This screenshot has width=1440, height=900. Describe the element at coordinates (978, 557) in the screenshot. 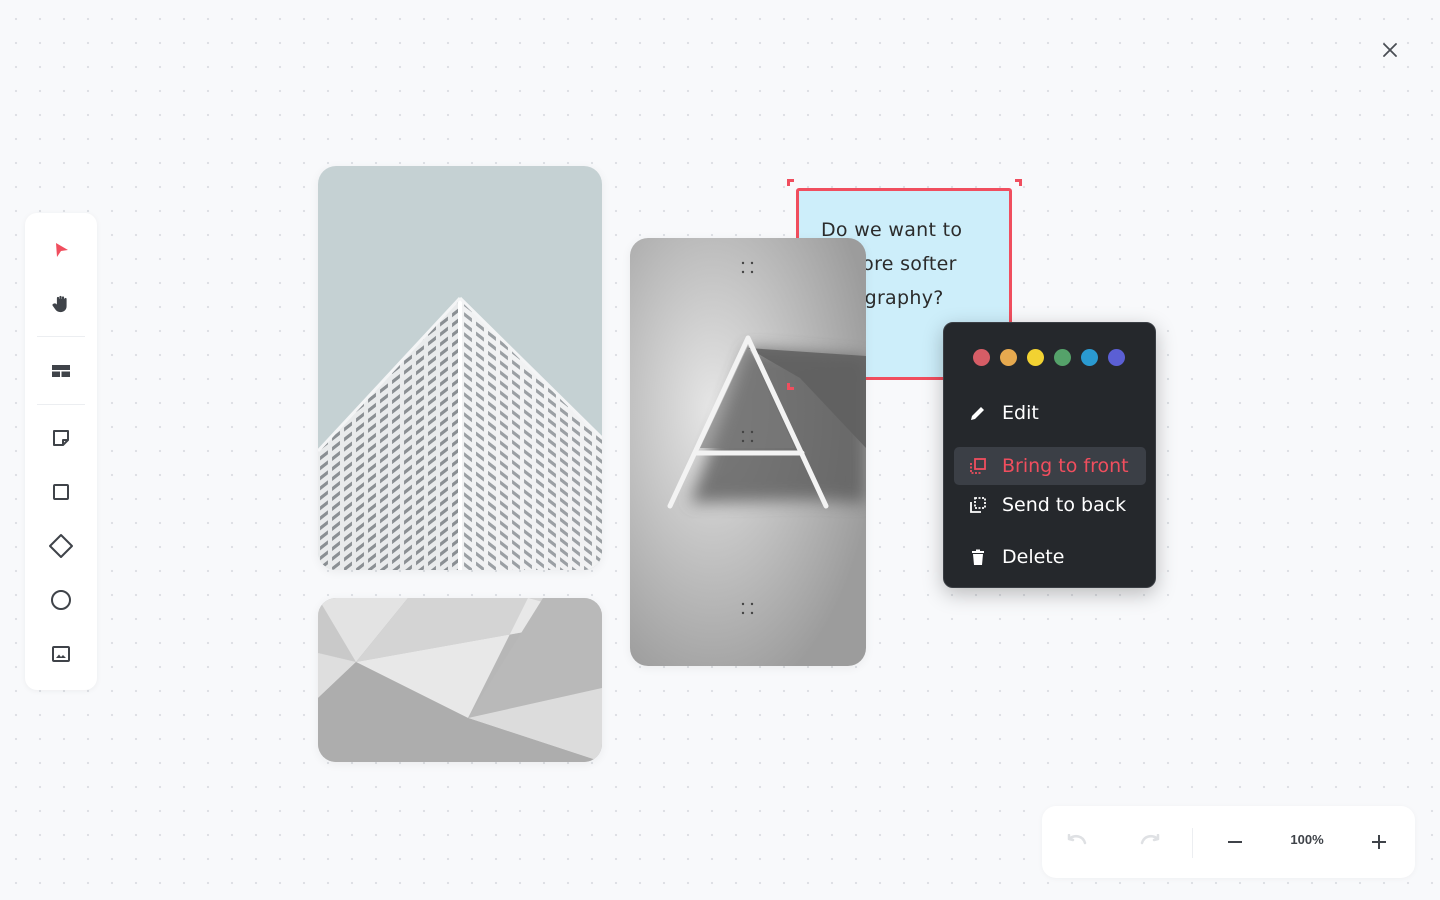

I see `trash-icon` at that location.